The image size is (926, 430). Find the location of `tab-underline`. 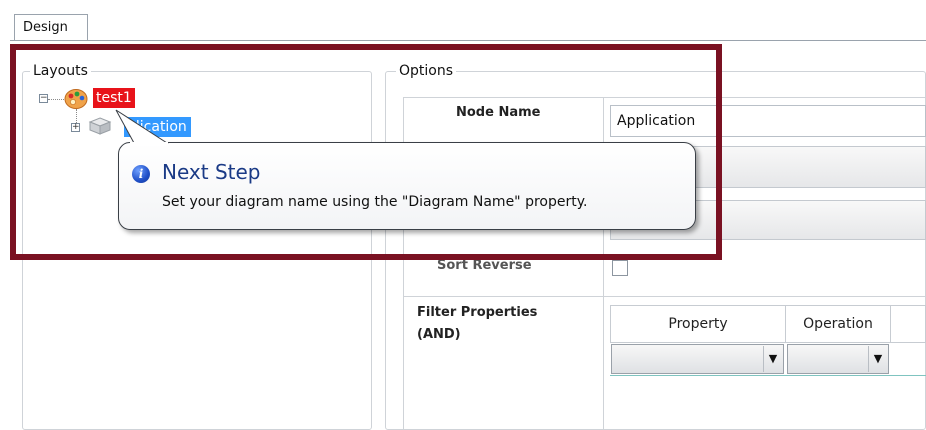

tab-underline is located at coordinates (468, 40).